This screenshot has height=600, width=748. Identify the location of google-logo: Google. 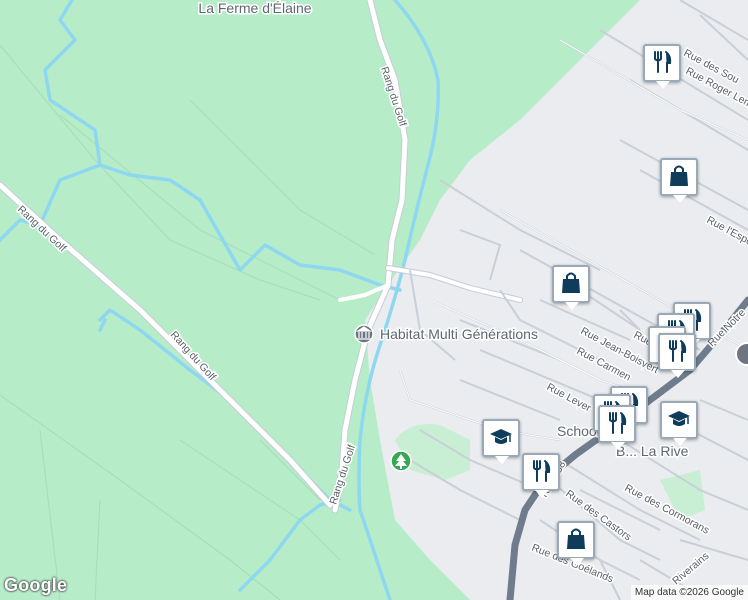
(35, 585).